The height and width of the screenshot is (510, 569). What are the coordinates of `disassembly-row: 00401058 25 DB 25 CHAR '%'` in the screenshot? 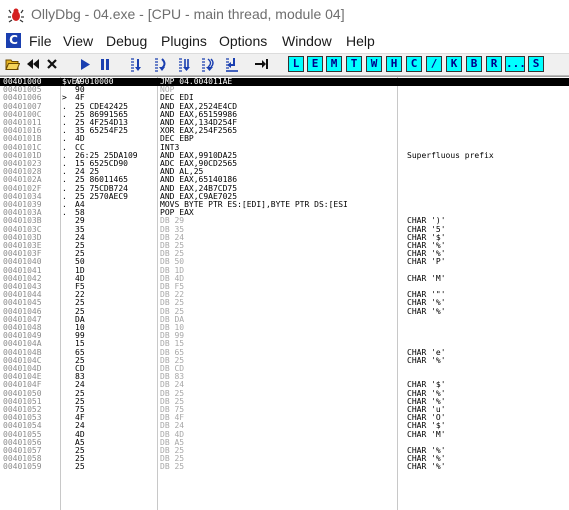 It's located at (284, 459).